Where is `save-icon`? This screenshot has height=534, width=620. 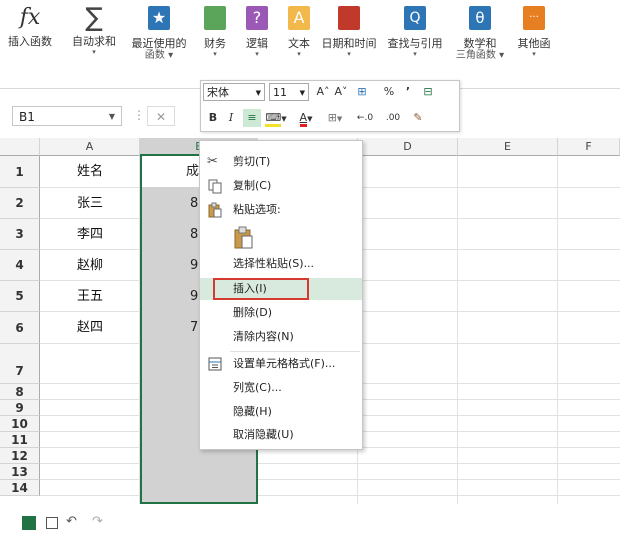 save-icon is located at coordinates (52, 523).